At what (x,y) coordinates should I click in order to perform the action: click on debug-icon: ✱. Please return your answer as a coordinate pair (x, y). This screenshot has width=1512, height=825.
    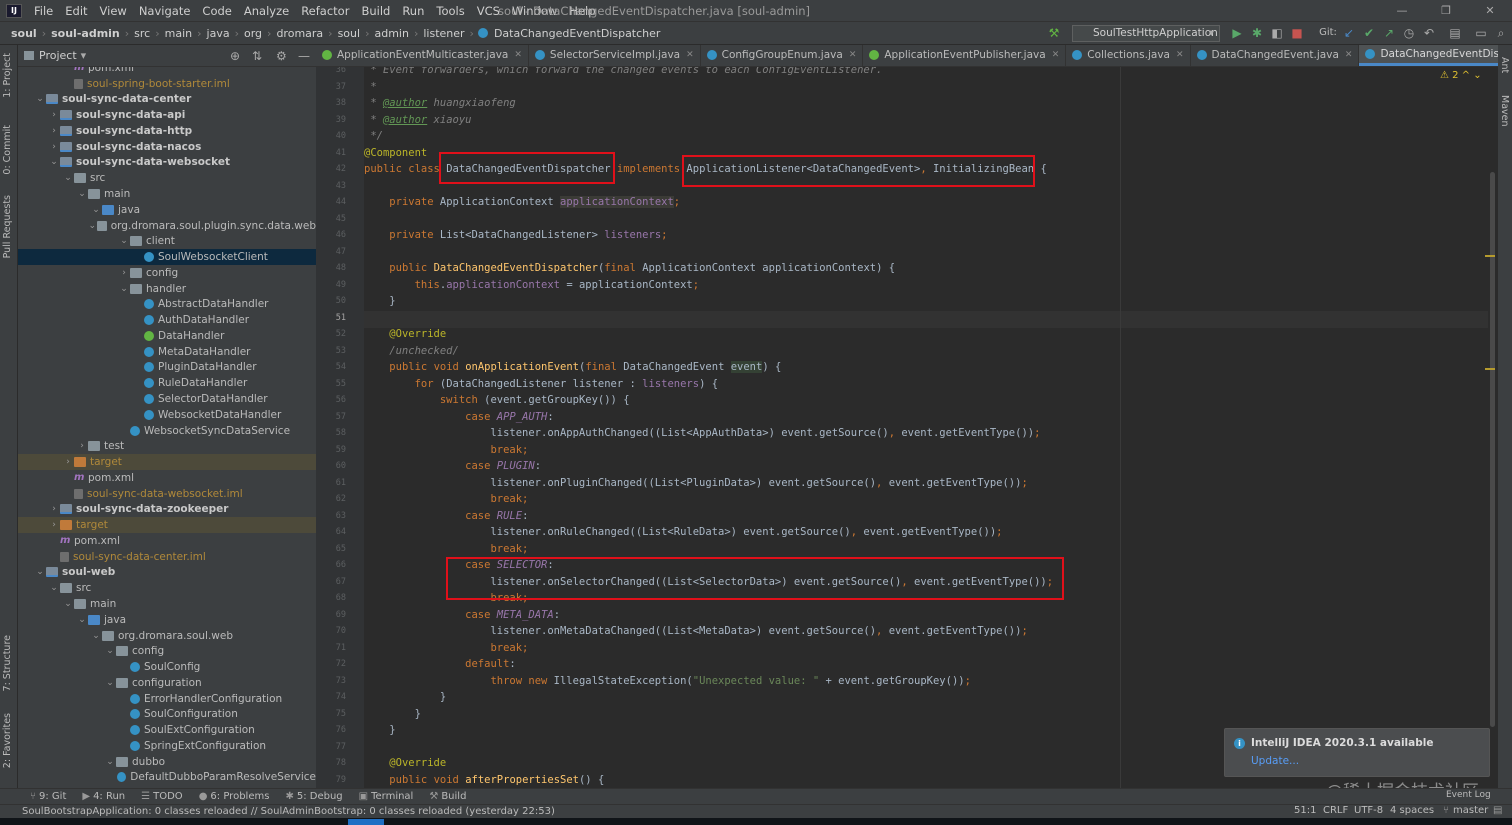
    Looking at the image, I should click on (1257, 33).